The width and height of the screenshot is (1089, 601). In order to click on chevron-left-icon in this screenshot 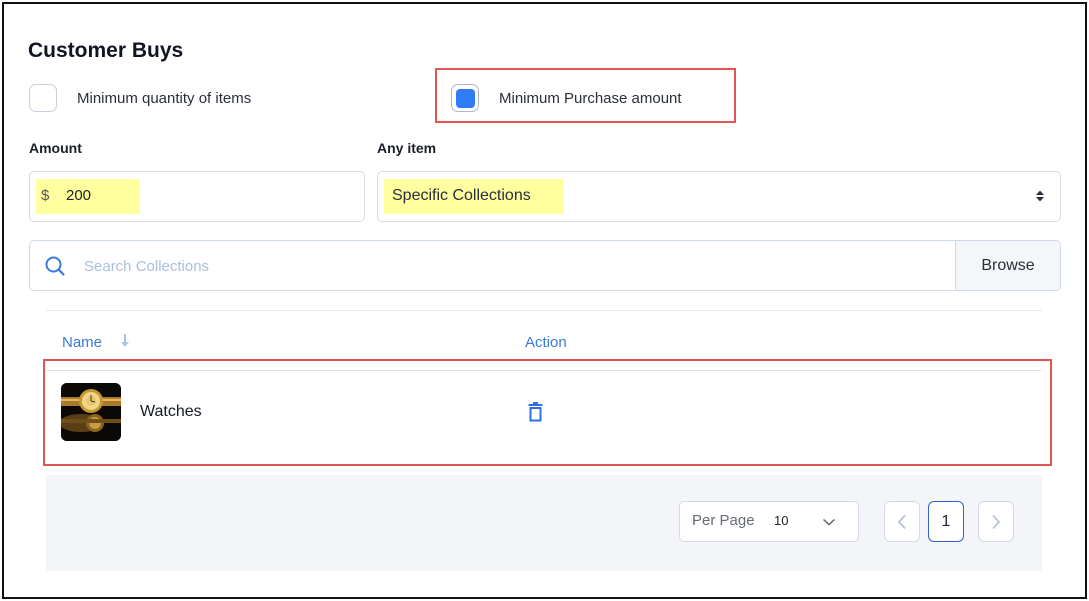, I will do `click(901, 521)`.